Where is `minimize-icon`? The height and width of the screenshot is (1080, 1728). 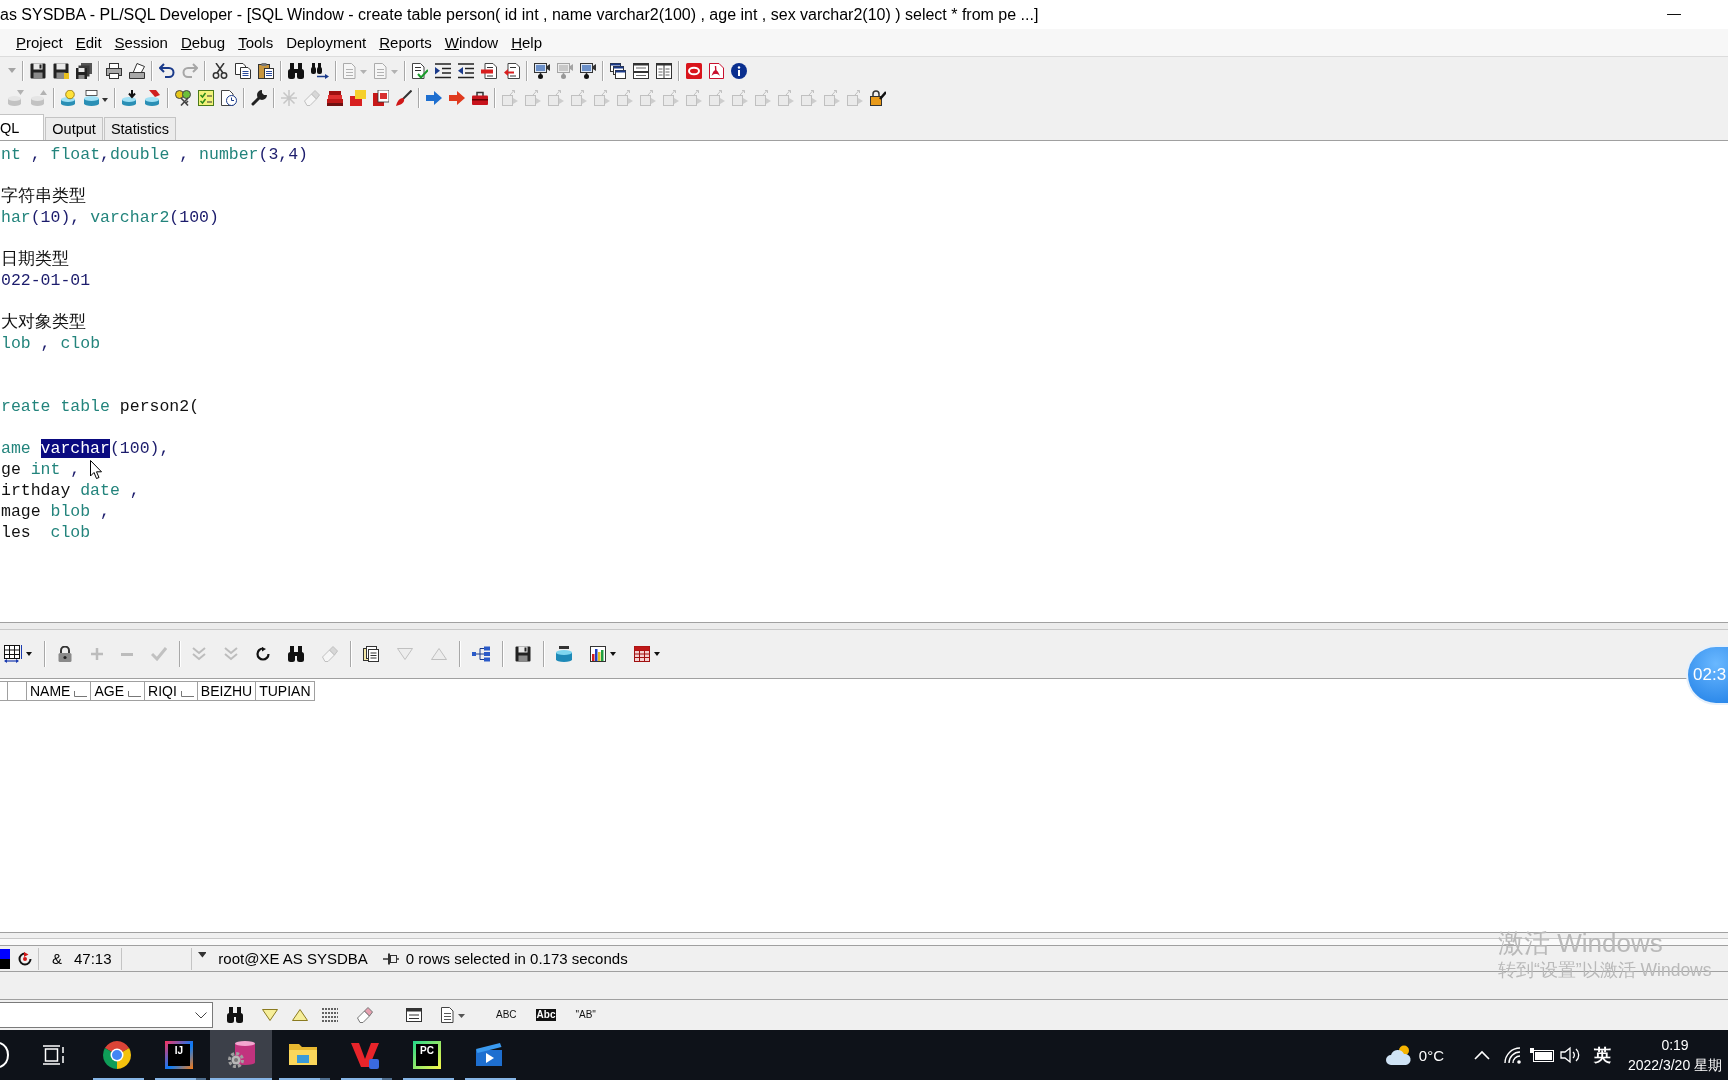 minimize-icon is located at coordinates (1674, 14).